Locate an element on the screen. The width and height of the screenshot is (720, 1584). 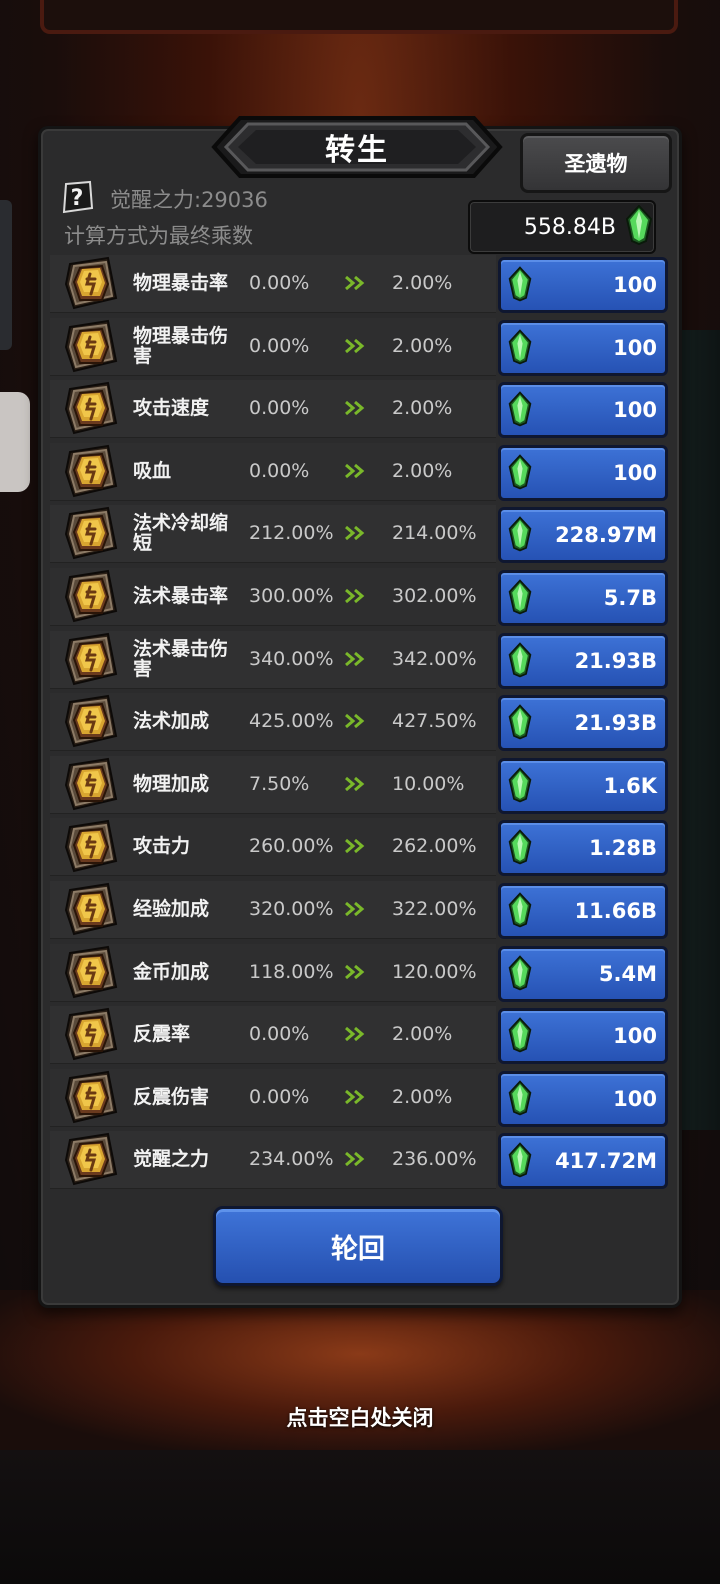
stat-name: 物理暴击率 is located at coordinates (181, 283).